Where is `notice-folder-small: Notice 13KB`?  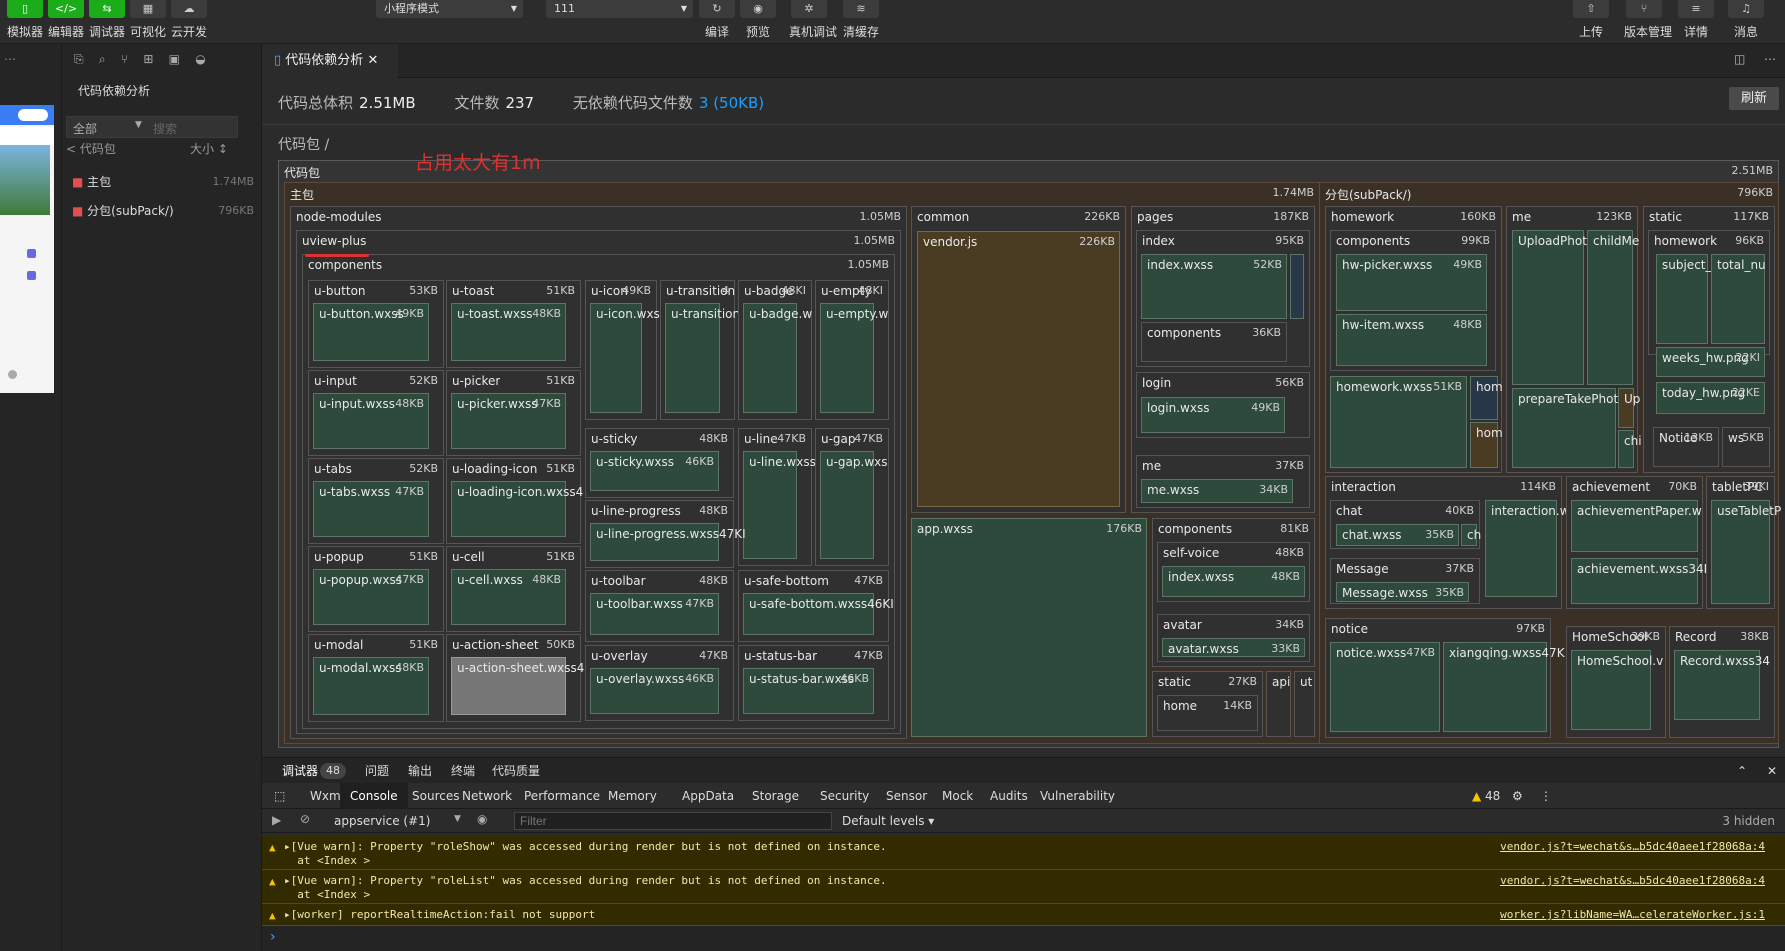
notice-folder-small: Notice 13KB is located at coordinates (1686, 447).